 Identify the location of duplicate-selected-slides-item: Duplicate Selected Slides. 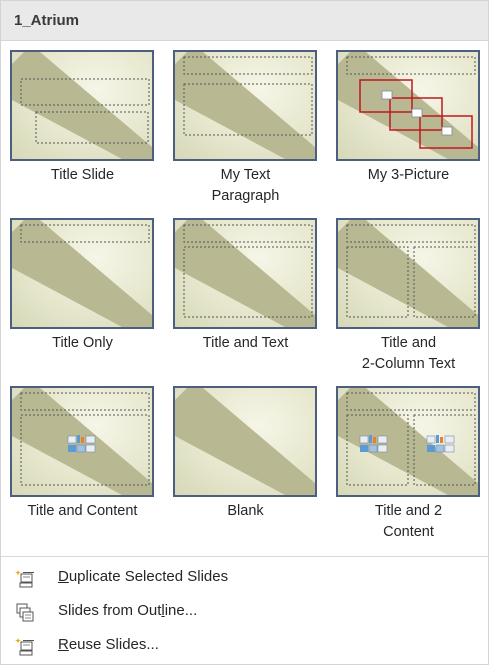
(245, 578).